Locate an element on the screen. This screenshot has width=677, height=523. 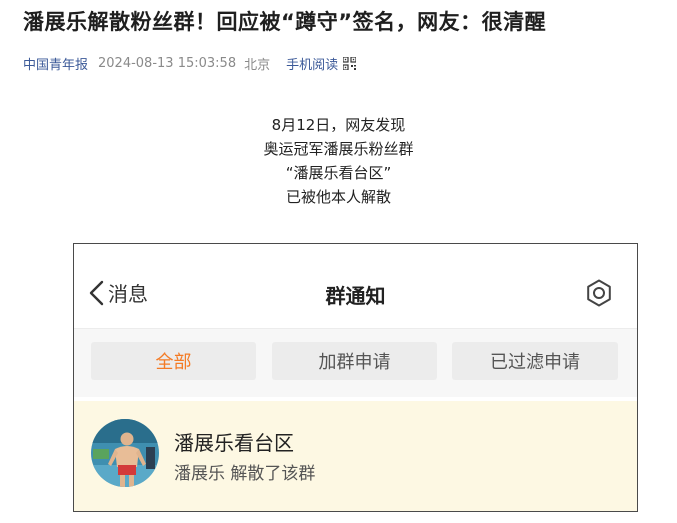
filter-tabs: 全部 加群申请 已过滤申请 is located at coordinates (355, 363).